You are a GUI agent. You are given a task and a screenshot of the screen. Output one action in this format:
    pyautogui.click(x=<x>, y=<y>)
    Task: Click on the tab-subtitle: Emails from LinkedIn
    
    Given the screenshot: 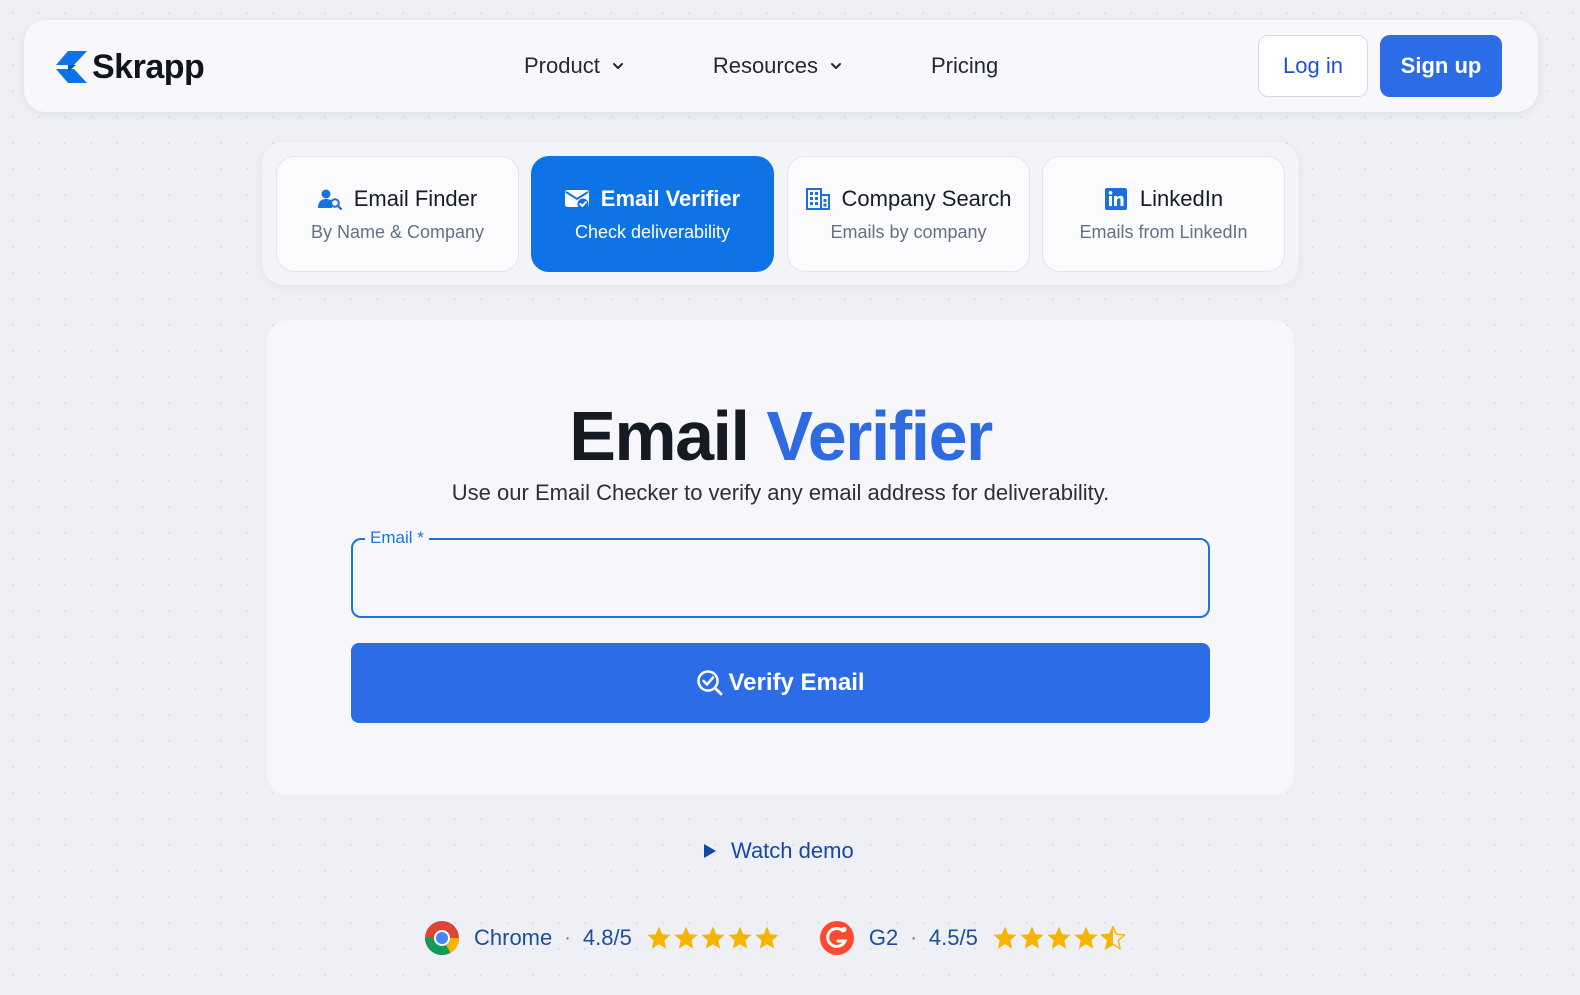 What is the action you would take?
    pyautogui.click(x=1163, y=231)
    